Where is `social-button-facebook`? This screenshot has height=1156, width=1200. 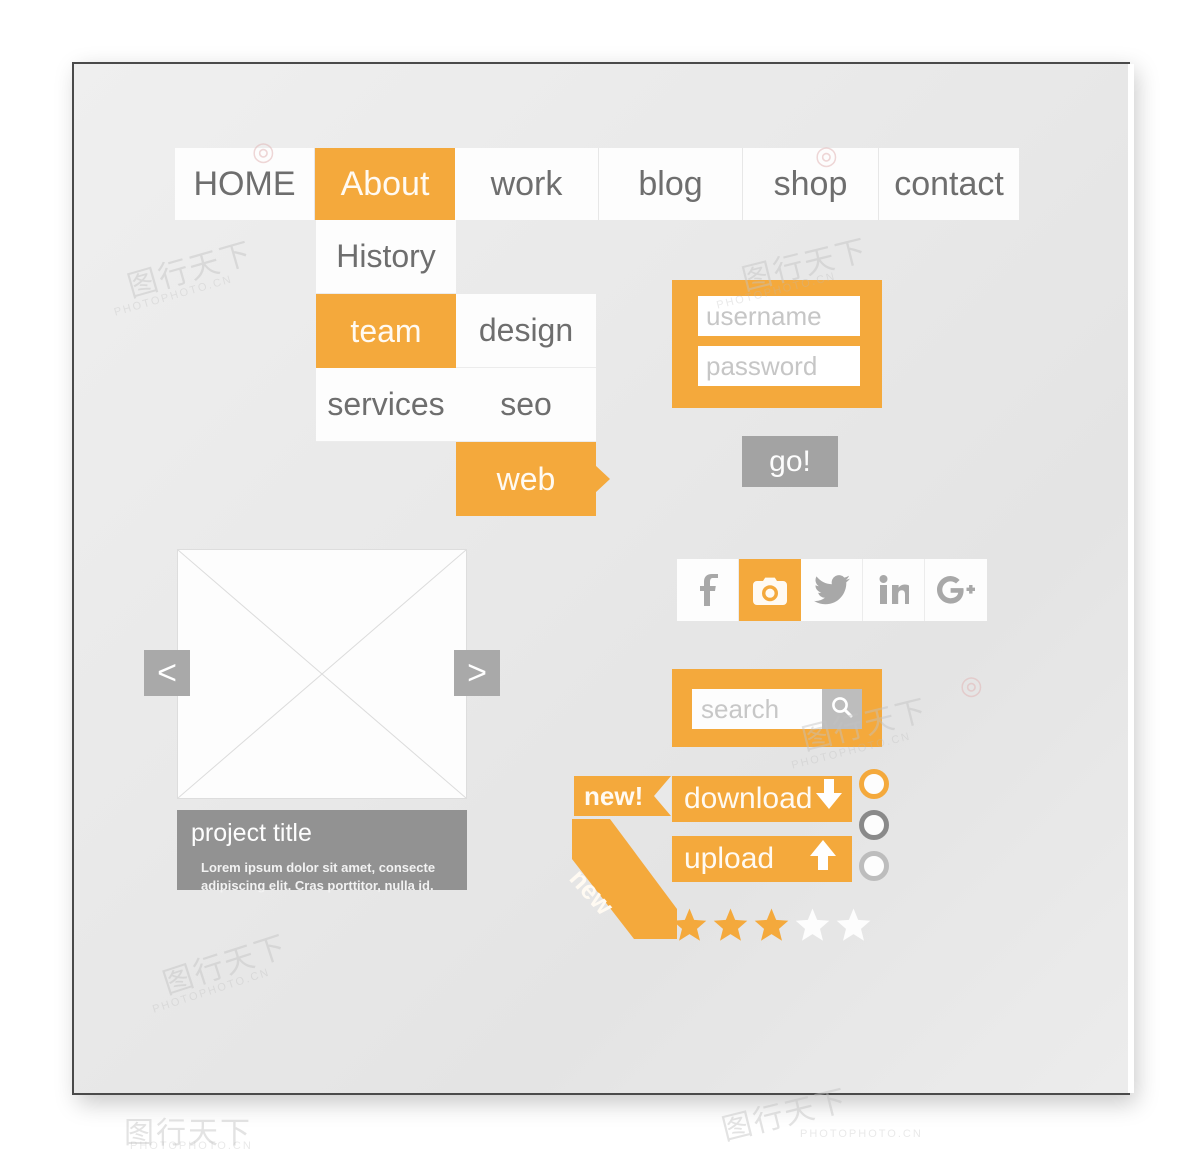 social-button-facebook is located at coordinates (708, 590).